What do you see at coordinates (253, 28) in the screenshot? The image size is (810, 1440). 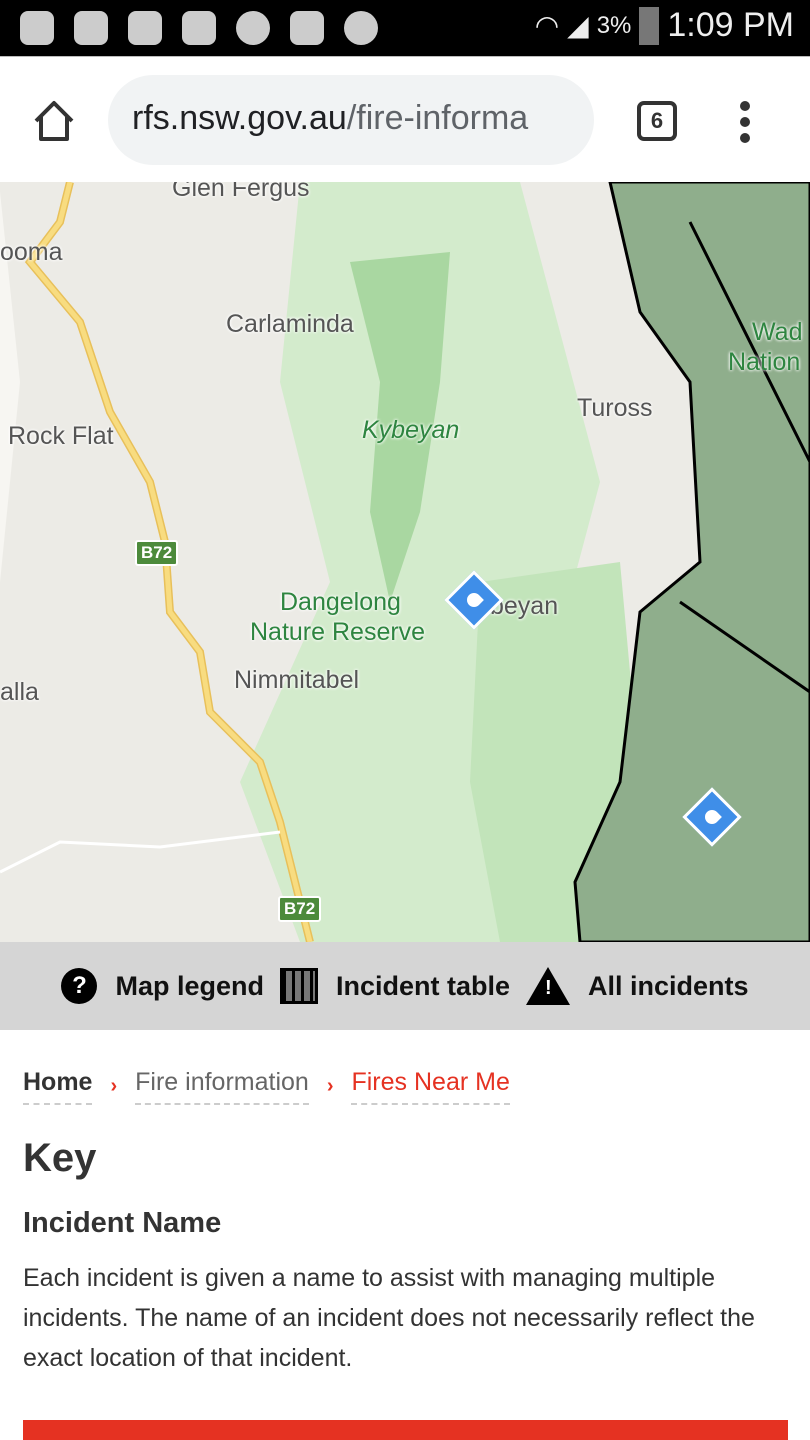 I see `music-icon` at bounding box center [253, 28].